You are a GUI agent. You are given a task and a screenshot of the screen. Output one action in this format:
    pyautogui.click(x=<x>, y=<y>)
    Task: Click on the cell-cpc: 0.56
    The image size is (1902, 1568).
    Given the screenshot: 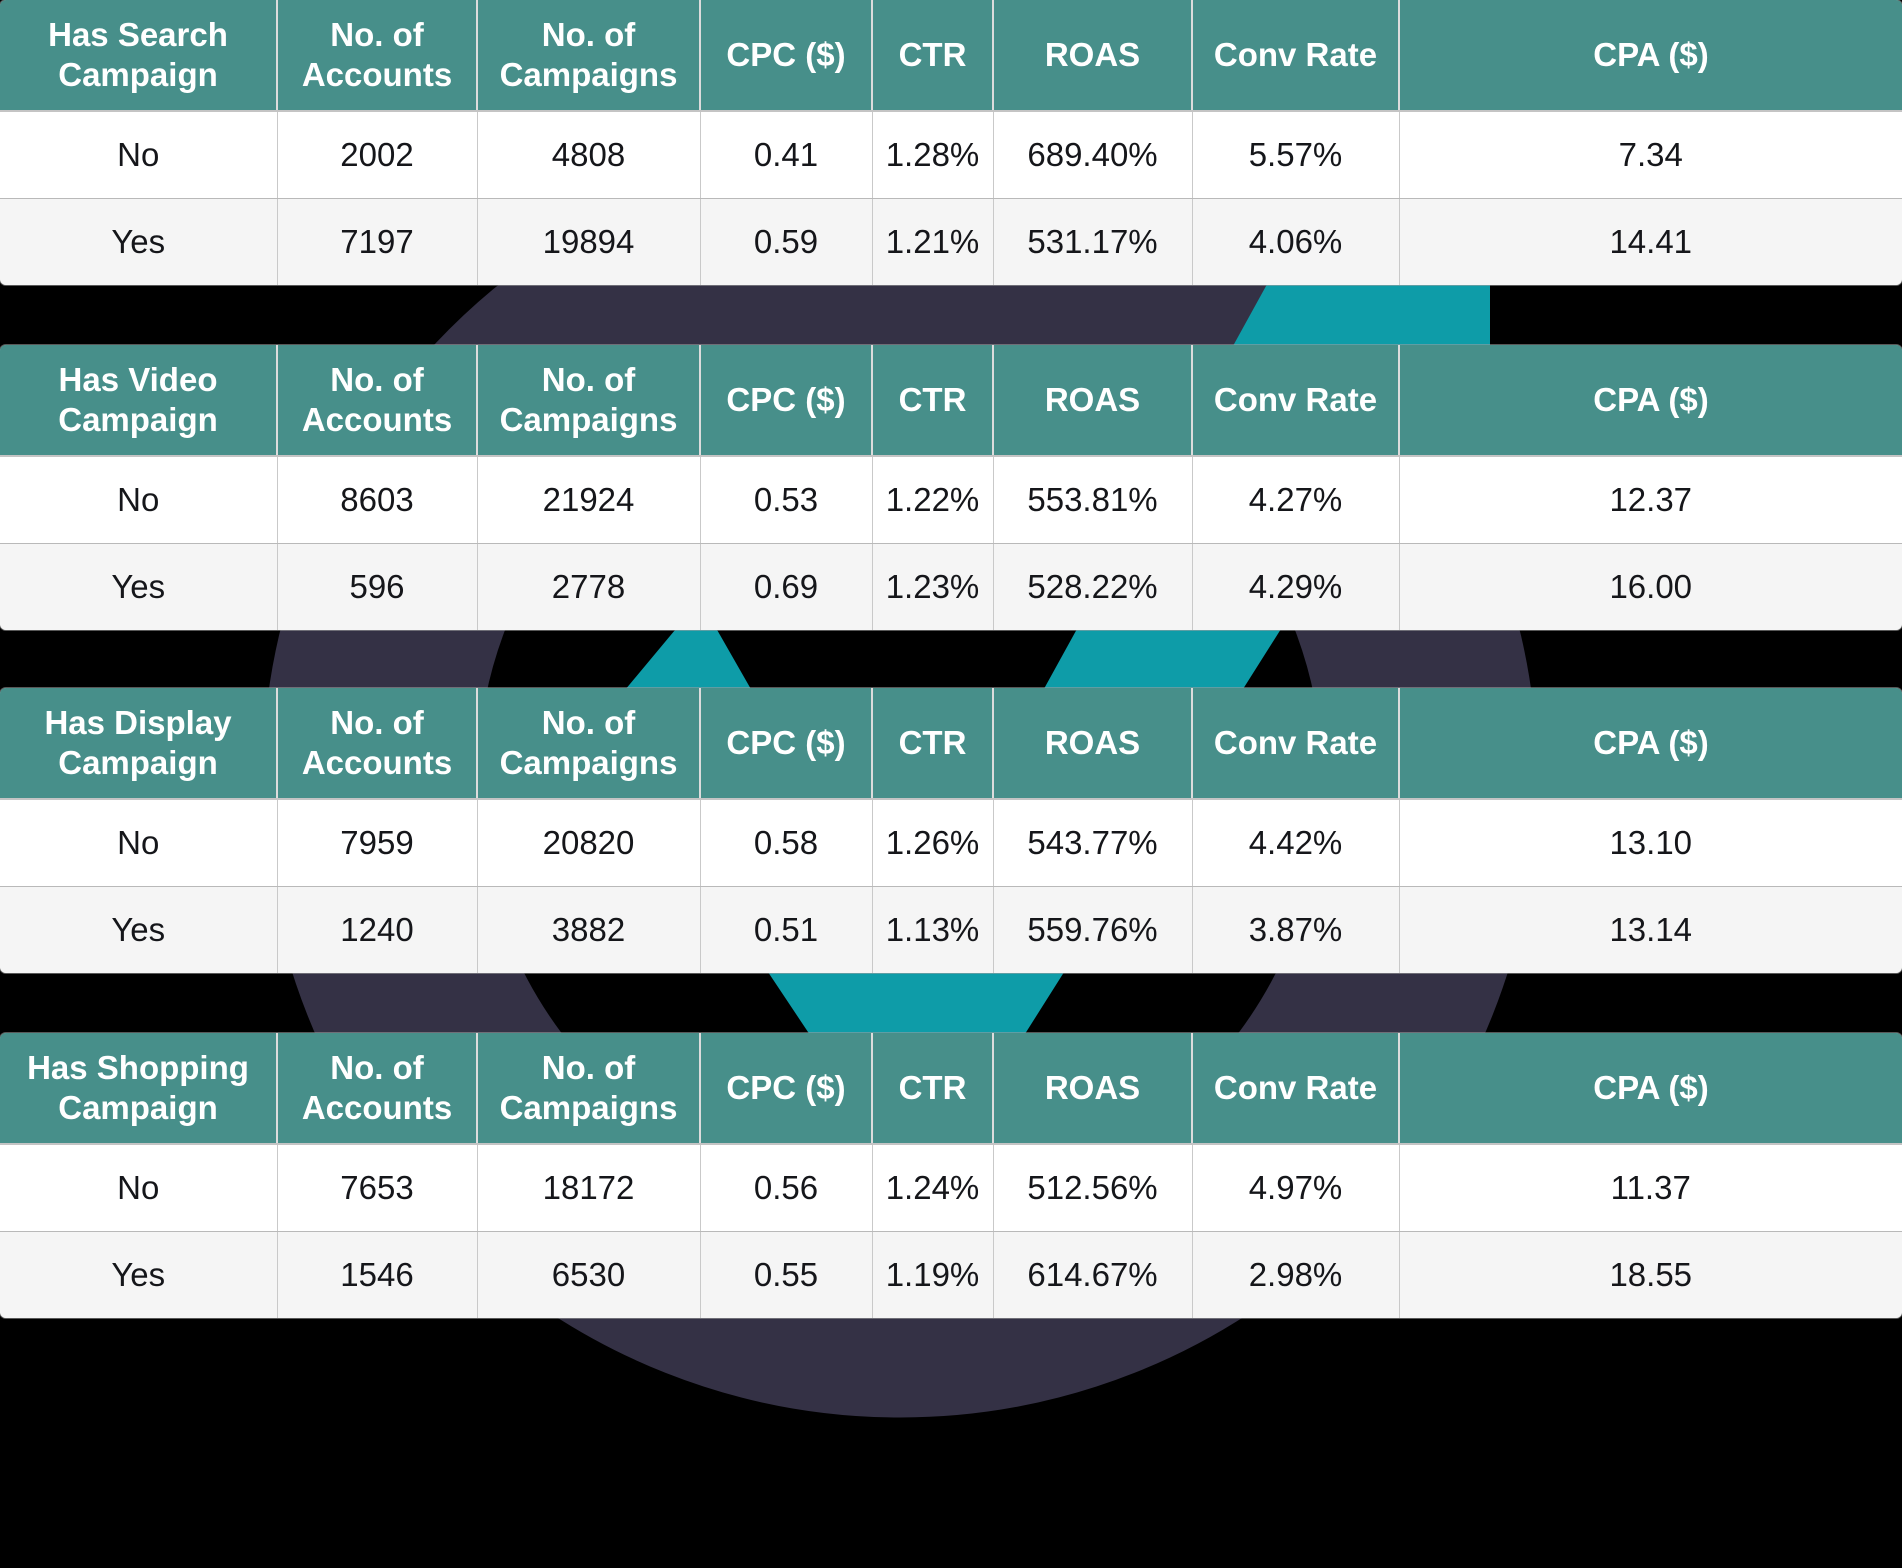 What is the action you would take?
    pyautogui.click(x=786, y=1188)
    